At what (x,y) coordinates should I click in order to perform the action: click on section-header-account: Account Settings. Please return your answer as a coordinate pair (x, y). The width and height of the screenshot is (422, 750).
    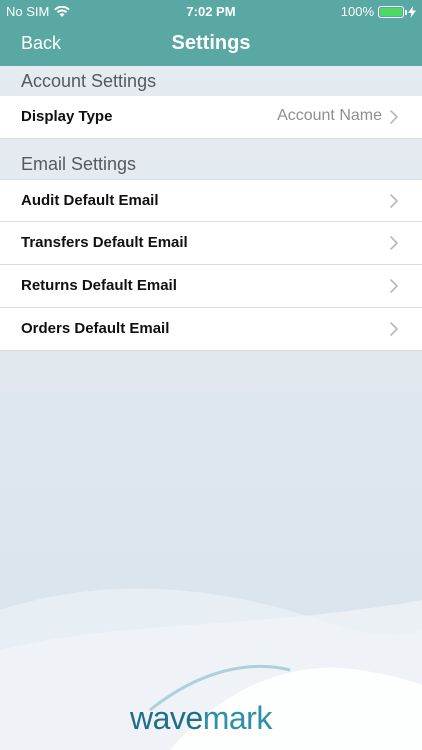
    Looking at the image, I should click on (89, 81).